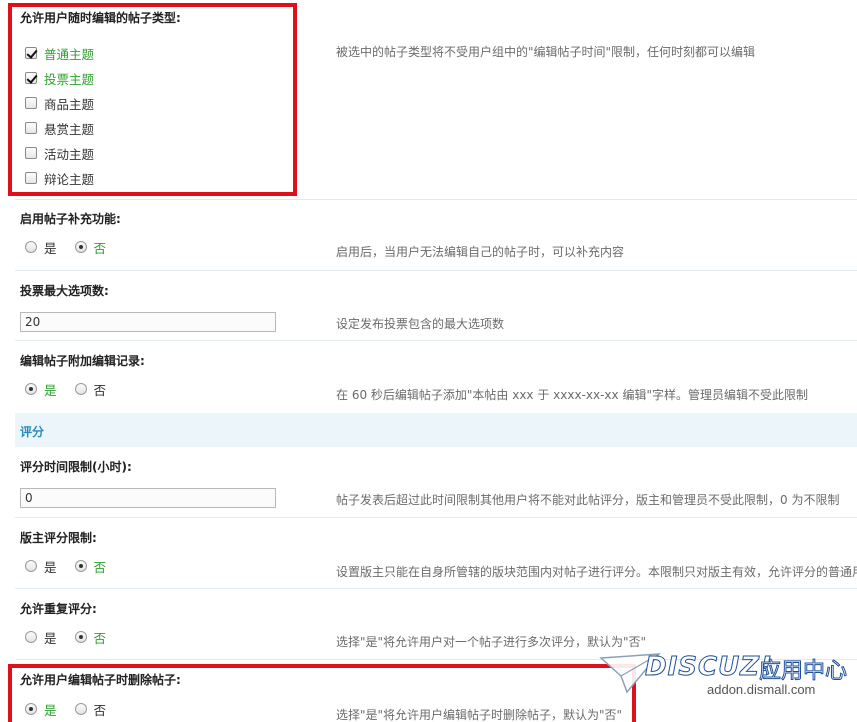 This screenshot has height=722, width=857. Describe the element at coordinates (436, 430) in the screenshot. I see `section-header-rating: 评分` at that location.